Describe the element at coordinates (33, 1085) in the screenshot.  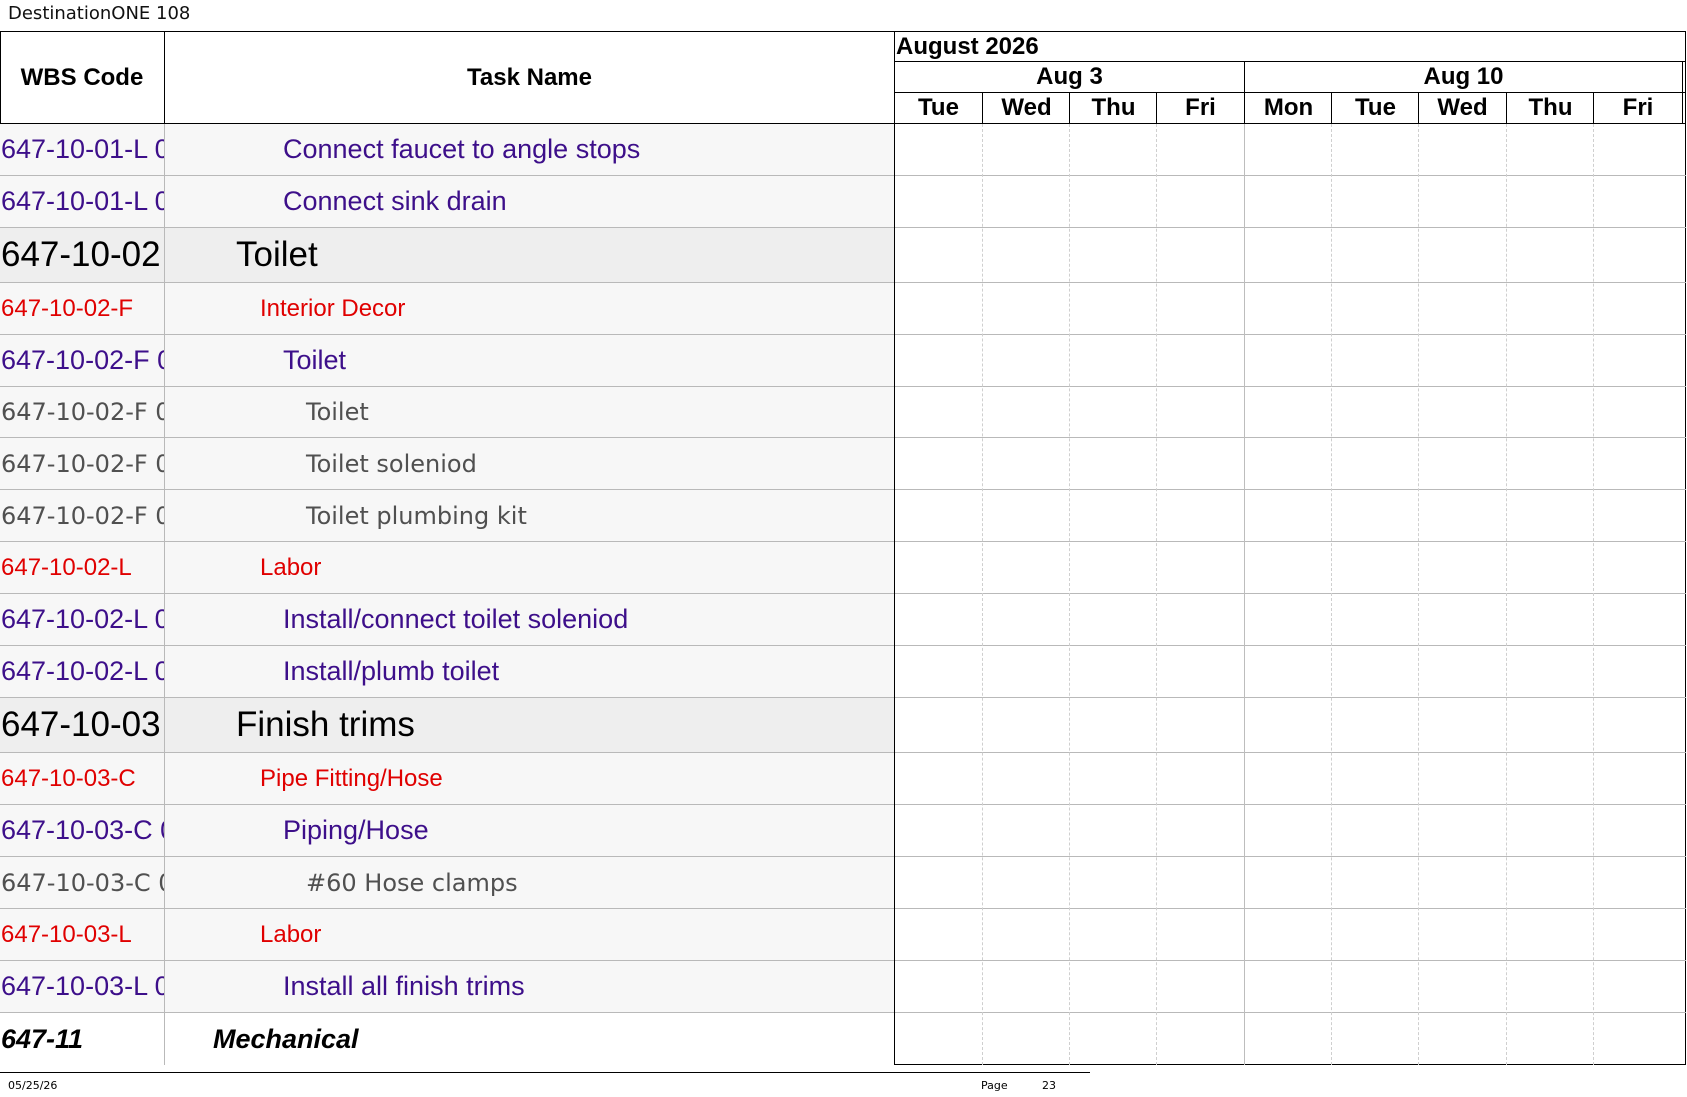
I see `footer-date: 05/25/26` at that location.